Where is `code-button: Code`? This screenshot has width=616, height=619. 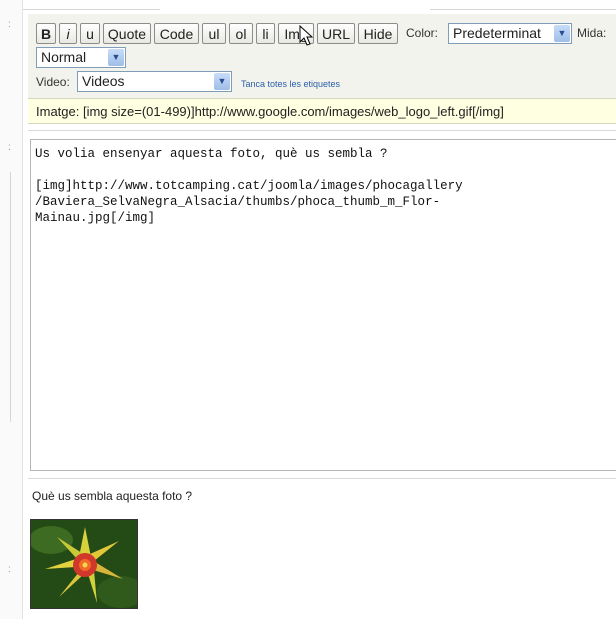
code-button: Code is located at coordinates (176, 33).